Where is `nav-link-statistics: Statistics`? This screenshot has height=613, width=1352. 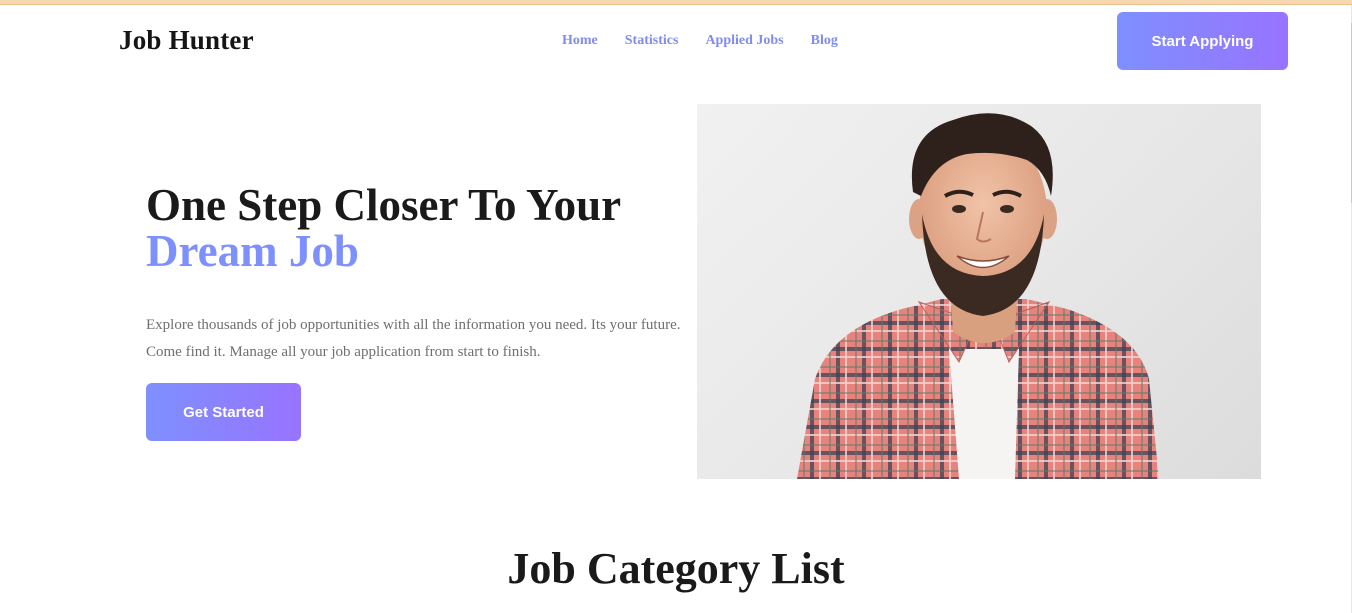 nav-link-statistics: Statistics is located at coordinates (652, 41).